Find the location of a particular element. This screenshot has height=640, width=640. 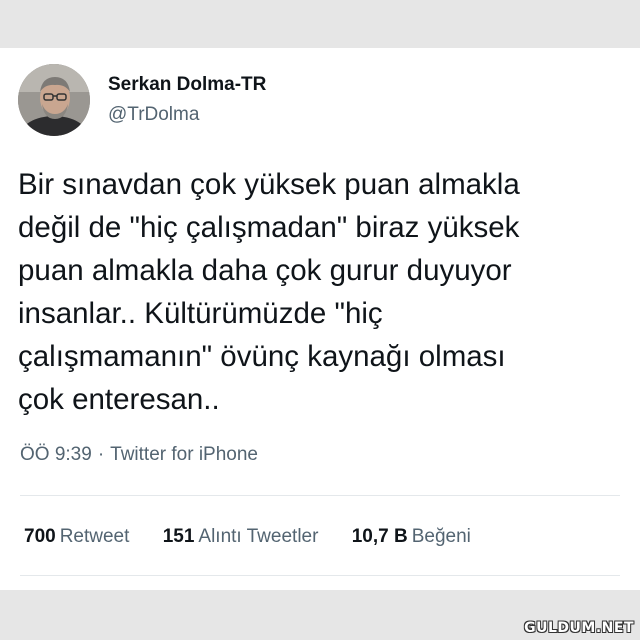

quote-tweet-label: Alıntı Tweetler is located at coordinates (258, 536).